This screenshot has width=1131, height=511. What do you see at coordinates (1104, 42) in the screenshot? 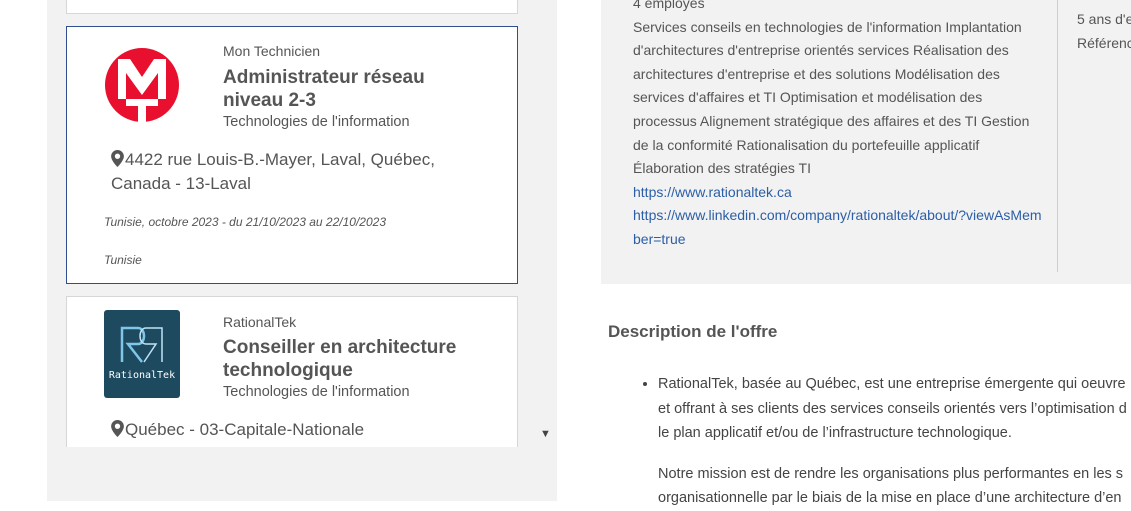
I see `reference-text: Référenc` at bounding box center [1104, 42].